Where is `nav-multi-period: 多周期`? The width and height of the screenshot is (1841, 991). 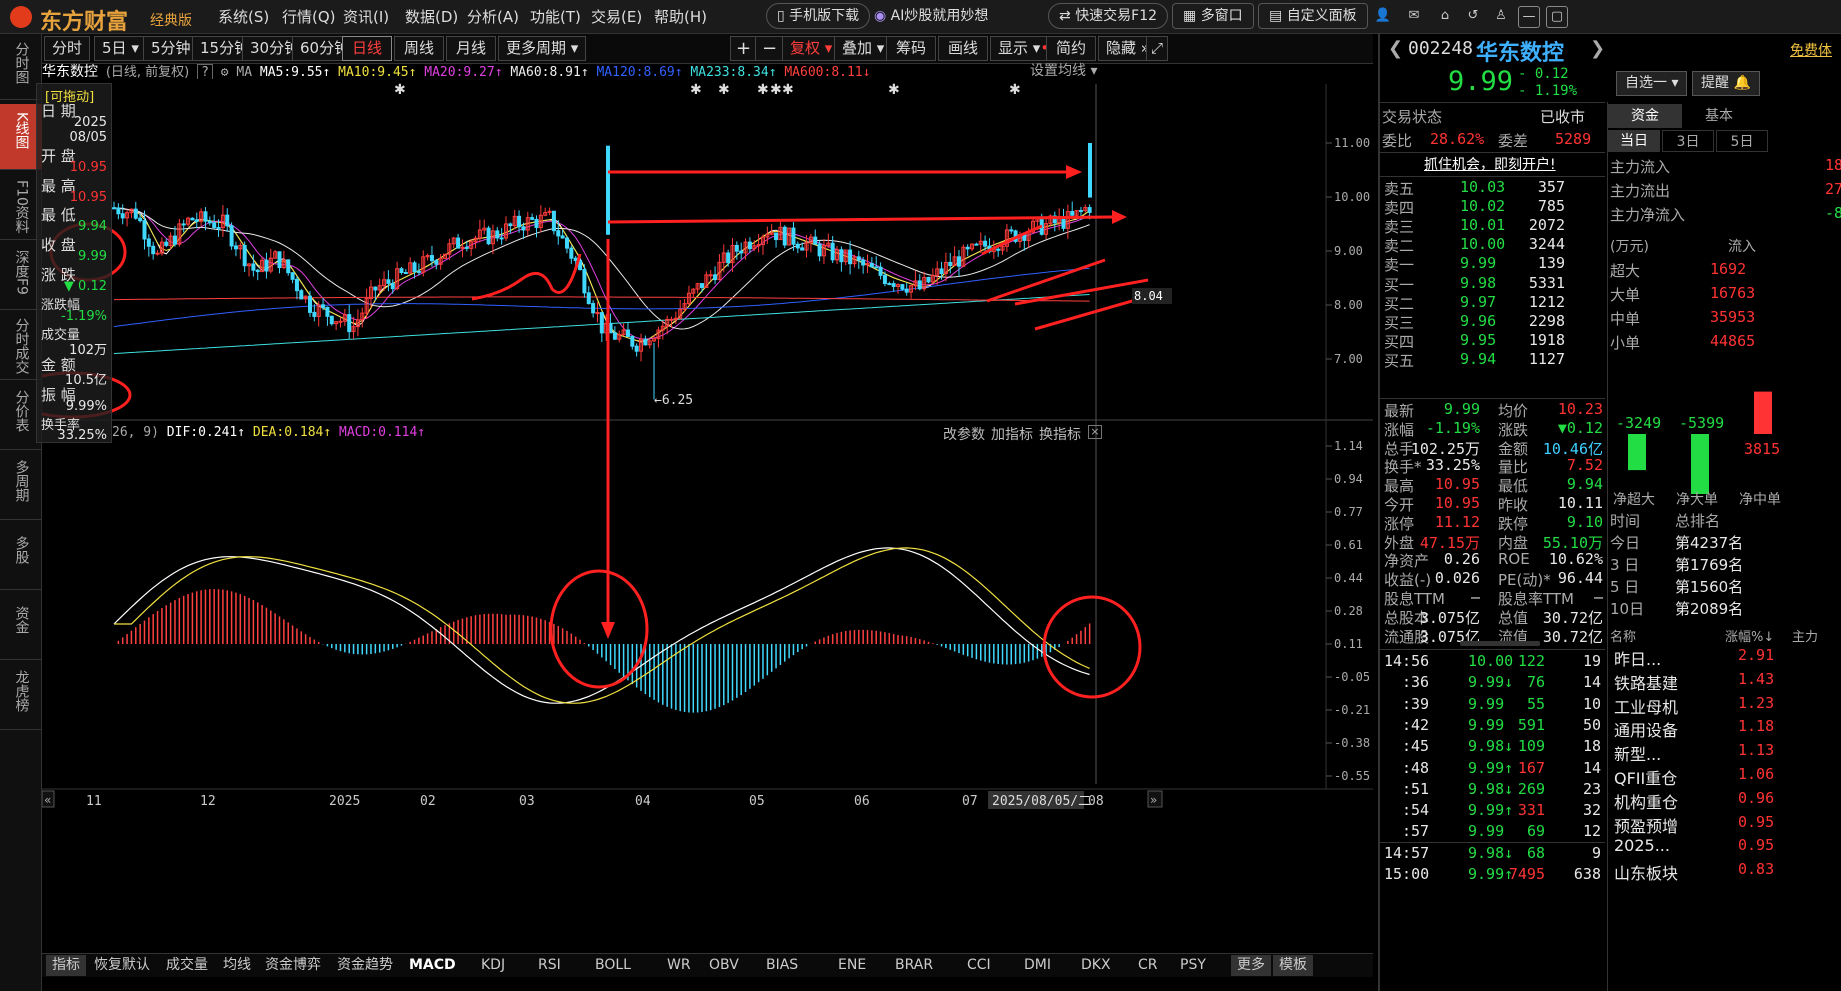 nav-multi-period: 多周期 is located at coordinates (21, 487).